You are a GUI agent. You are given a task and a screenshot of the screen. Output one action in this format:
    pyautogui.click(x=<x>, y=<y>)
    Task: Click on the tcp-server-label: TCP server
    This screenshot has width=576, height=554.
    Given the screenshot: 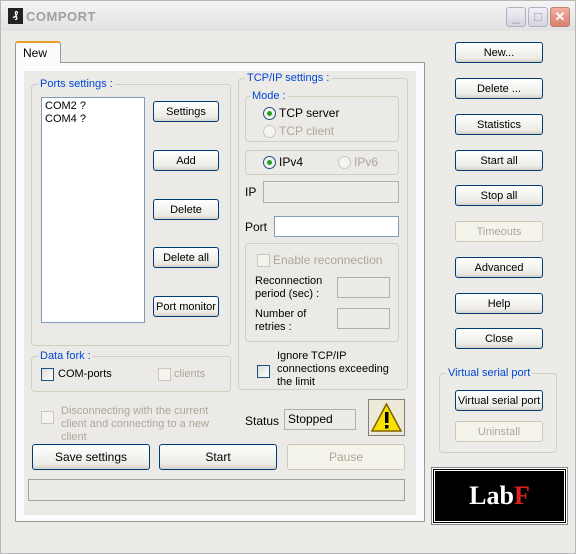 What is the action you would take?
    pyautogui.click(x=309, y=113)
    